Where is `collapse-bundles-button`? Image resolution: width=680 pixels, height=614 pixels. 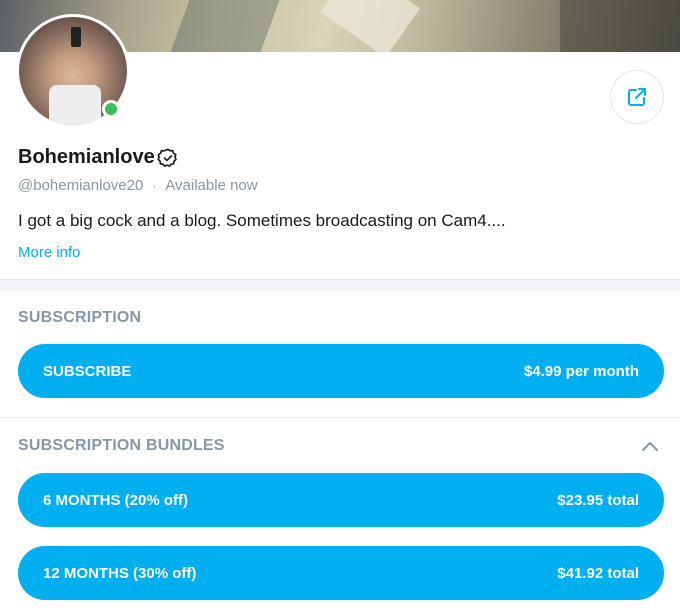 collapse-bundles-button is located at coordinates (650, 446).